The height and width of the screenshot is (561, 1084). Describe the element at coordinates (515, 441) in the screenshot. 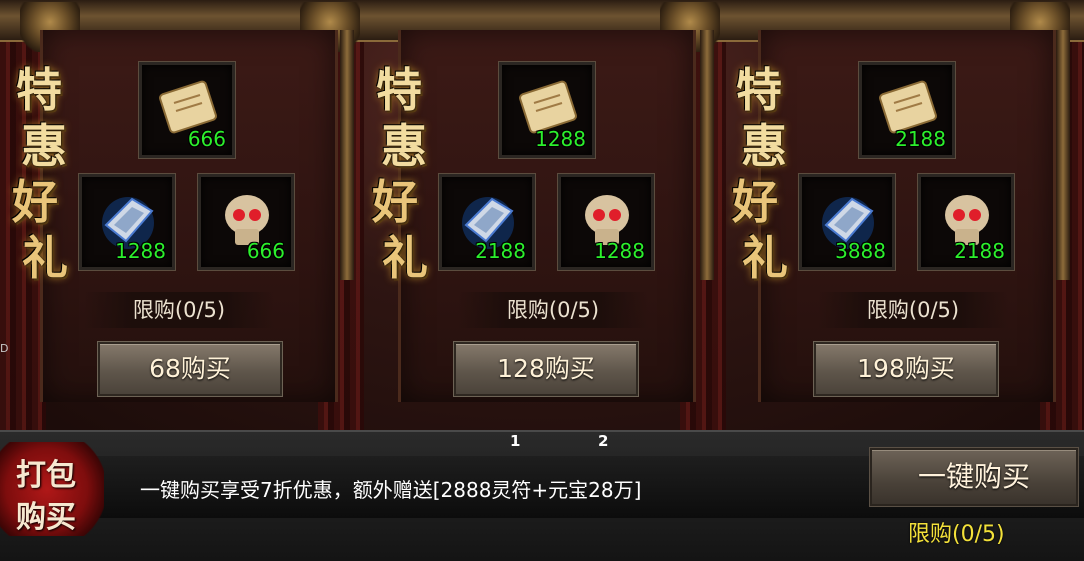

I see `page-indicator-1: 1` at that location.